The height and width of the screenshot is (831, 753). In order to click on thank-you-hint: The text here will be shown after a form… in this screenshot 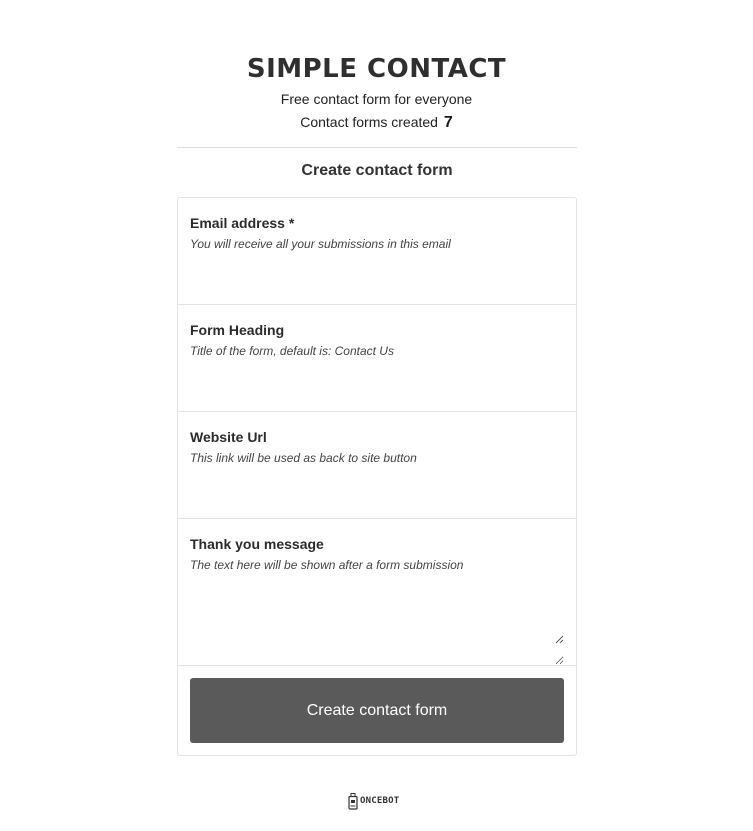, I will do `click(327, 565)`.